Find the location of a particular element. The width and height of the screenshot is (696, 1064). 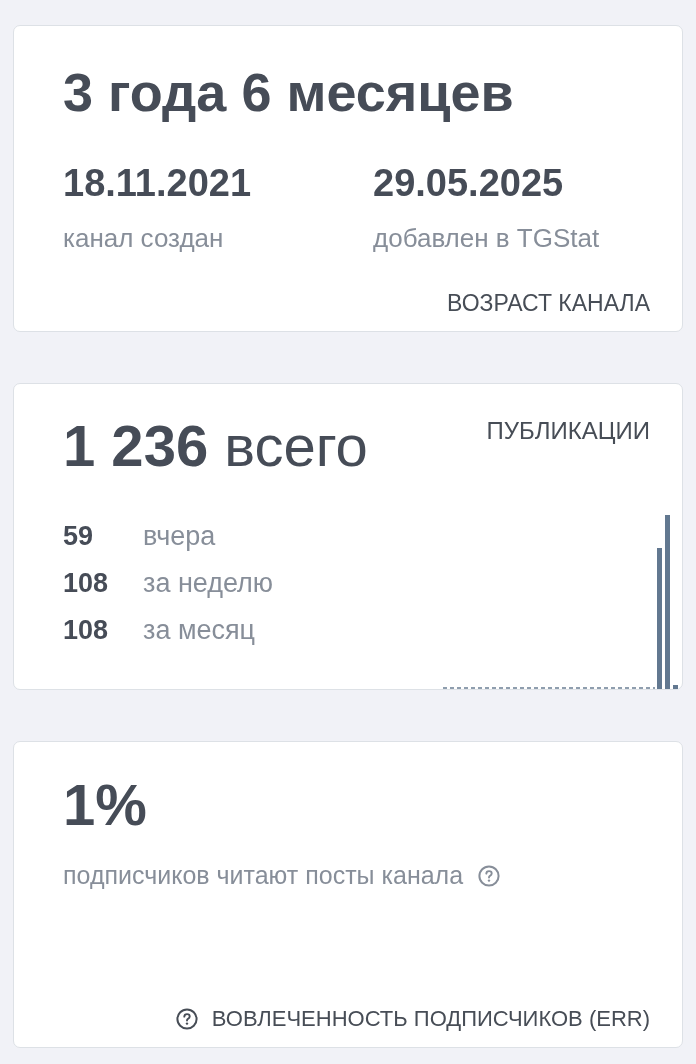

card-caption: ПУБЛИКАЦИИ is located at coordinates (568, 431).